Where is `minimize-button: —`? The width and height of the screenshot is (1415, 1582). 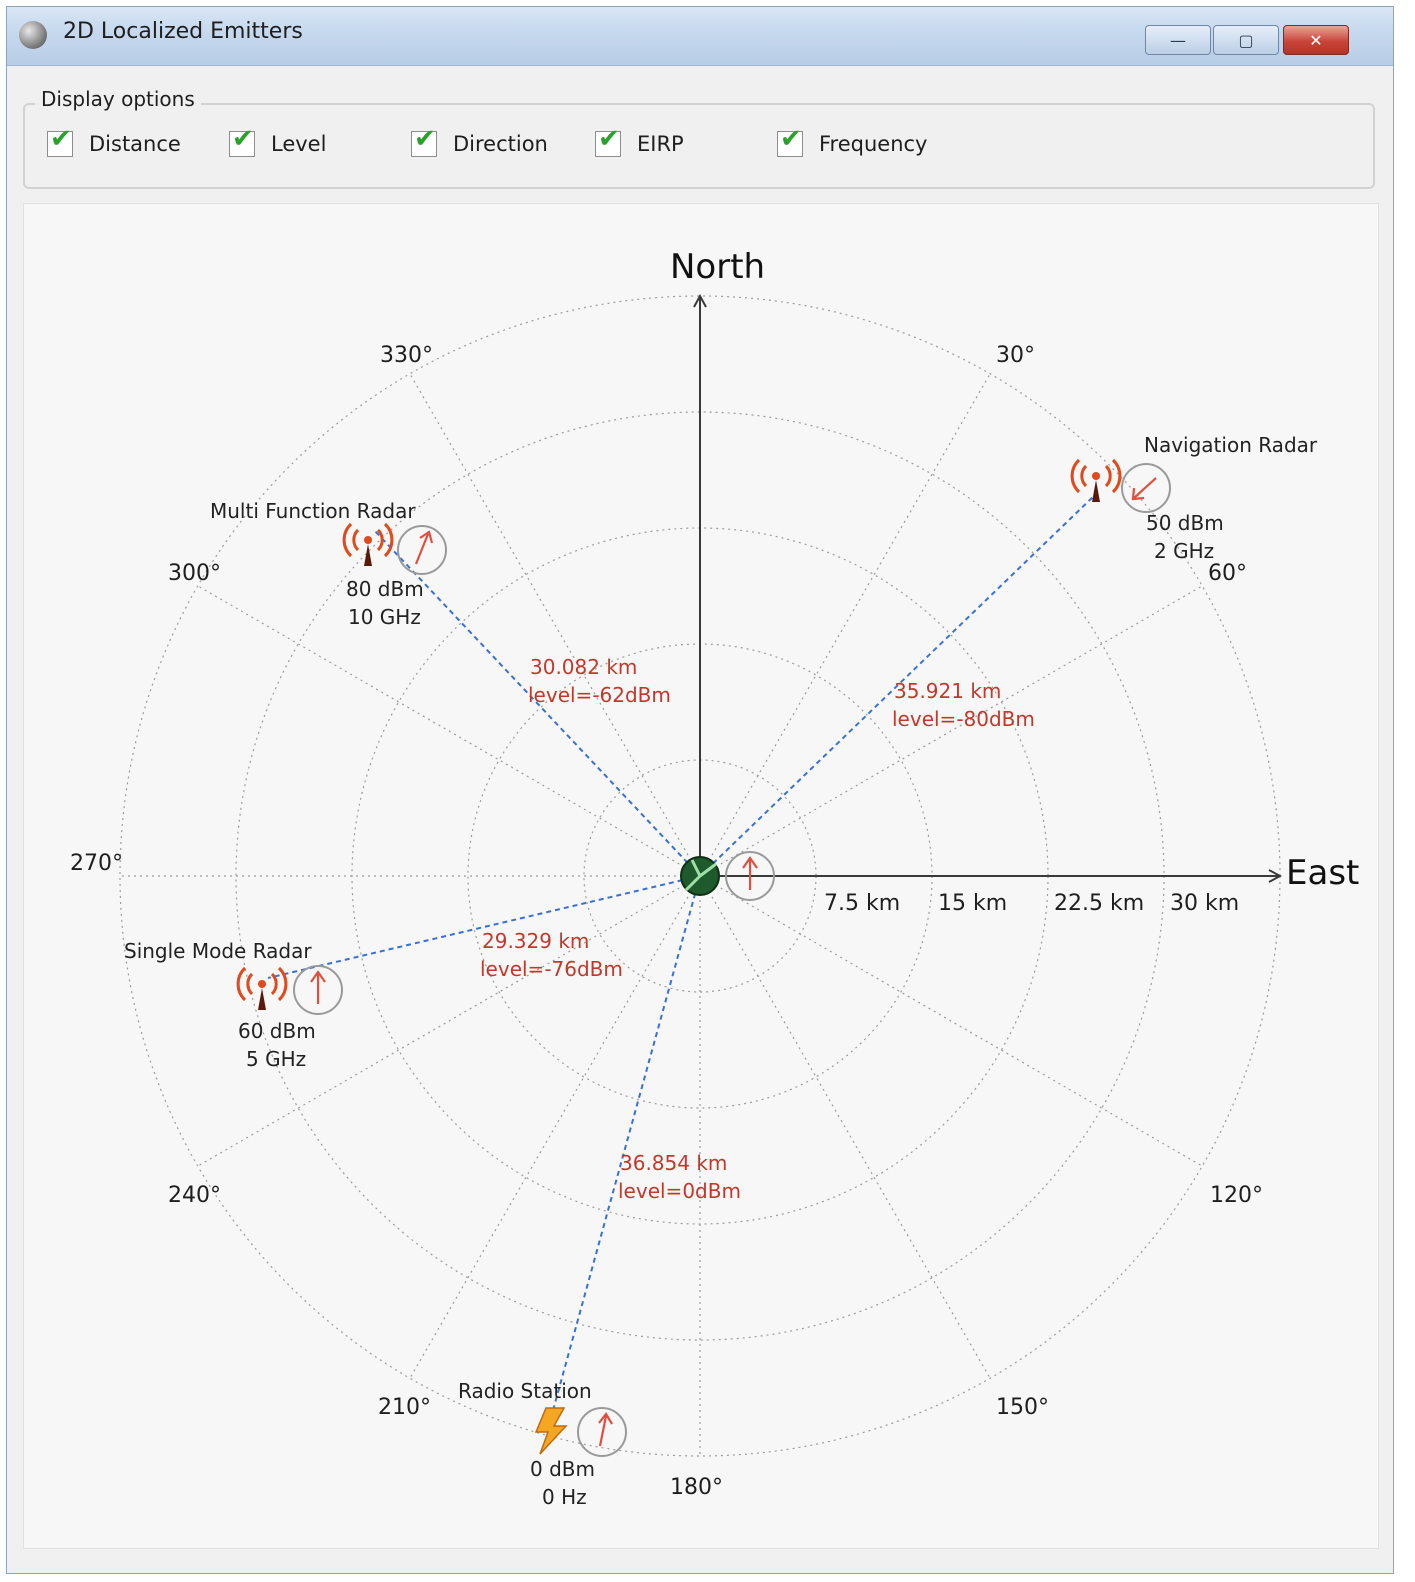
minimize-button: — is located at coordinates (1178, 40).